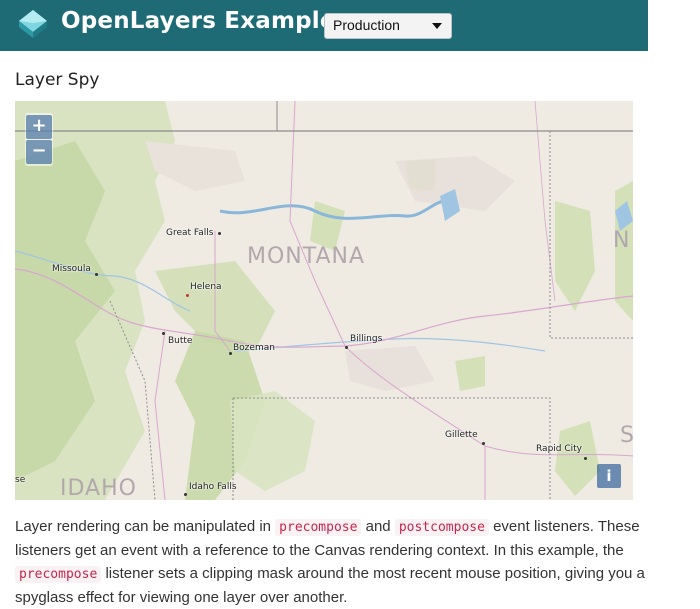  What do you see at coordinates (205, 21) in the screenshot?
I see `brand-title: OpenLayers Examples` at bounding box center [205, 21].